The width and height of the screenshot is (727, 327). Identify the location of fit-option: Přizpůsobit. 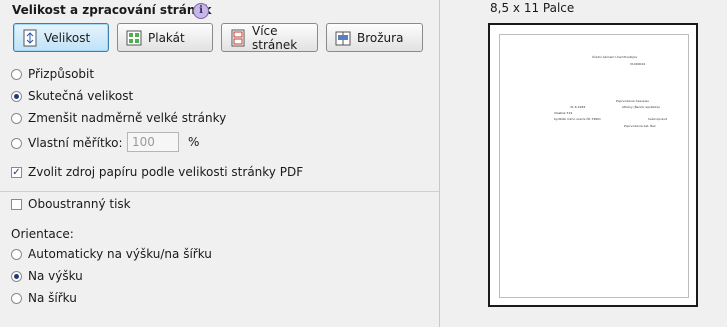
(52, 74).